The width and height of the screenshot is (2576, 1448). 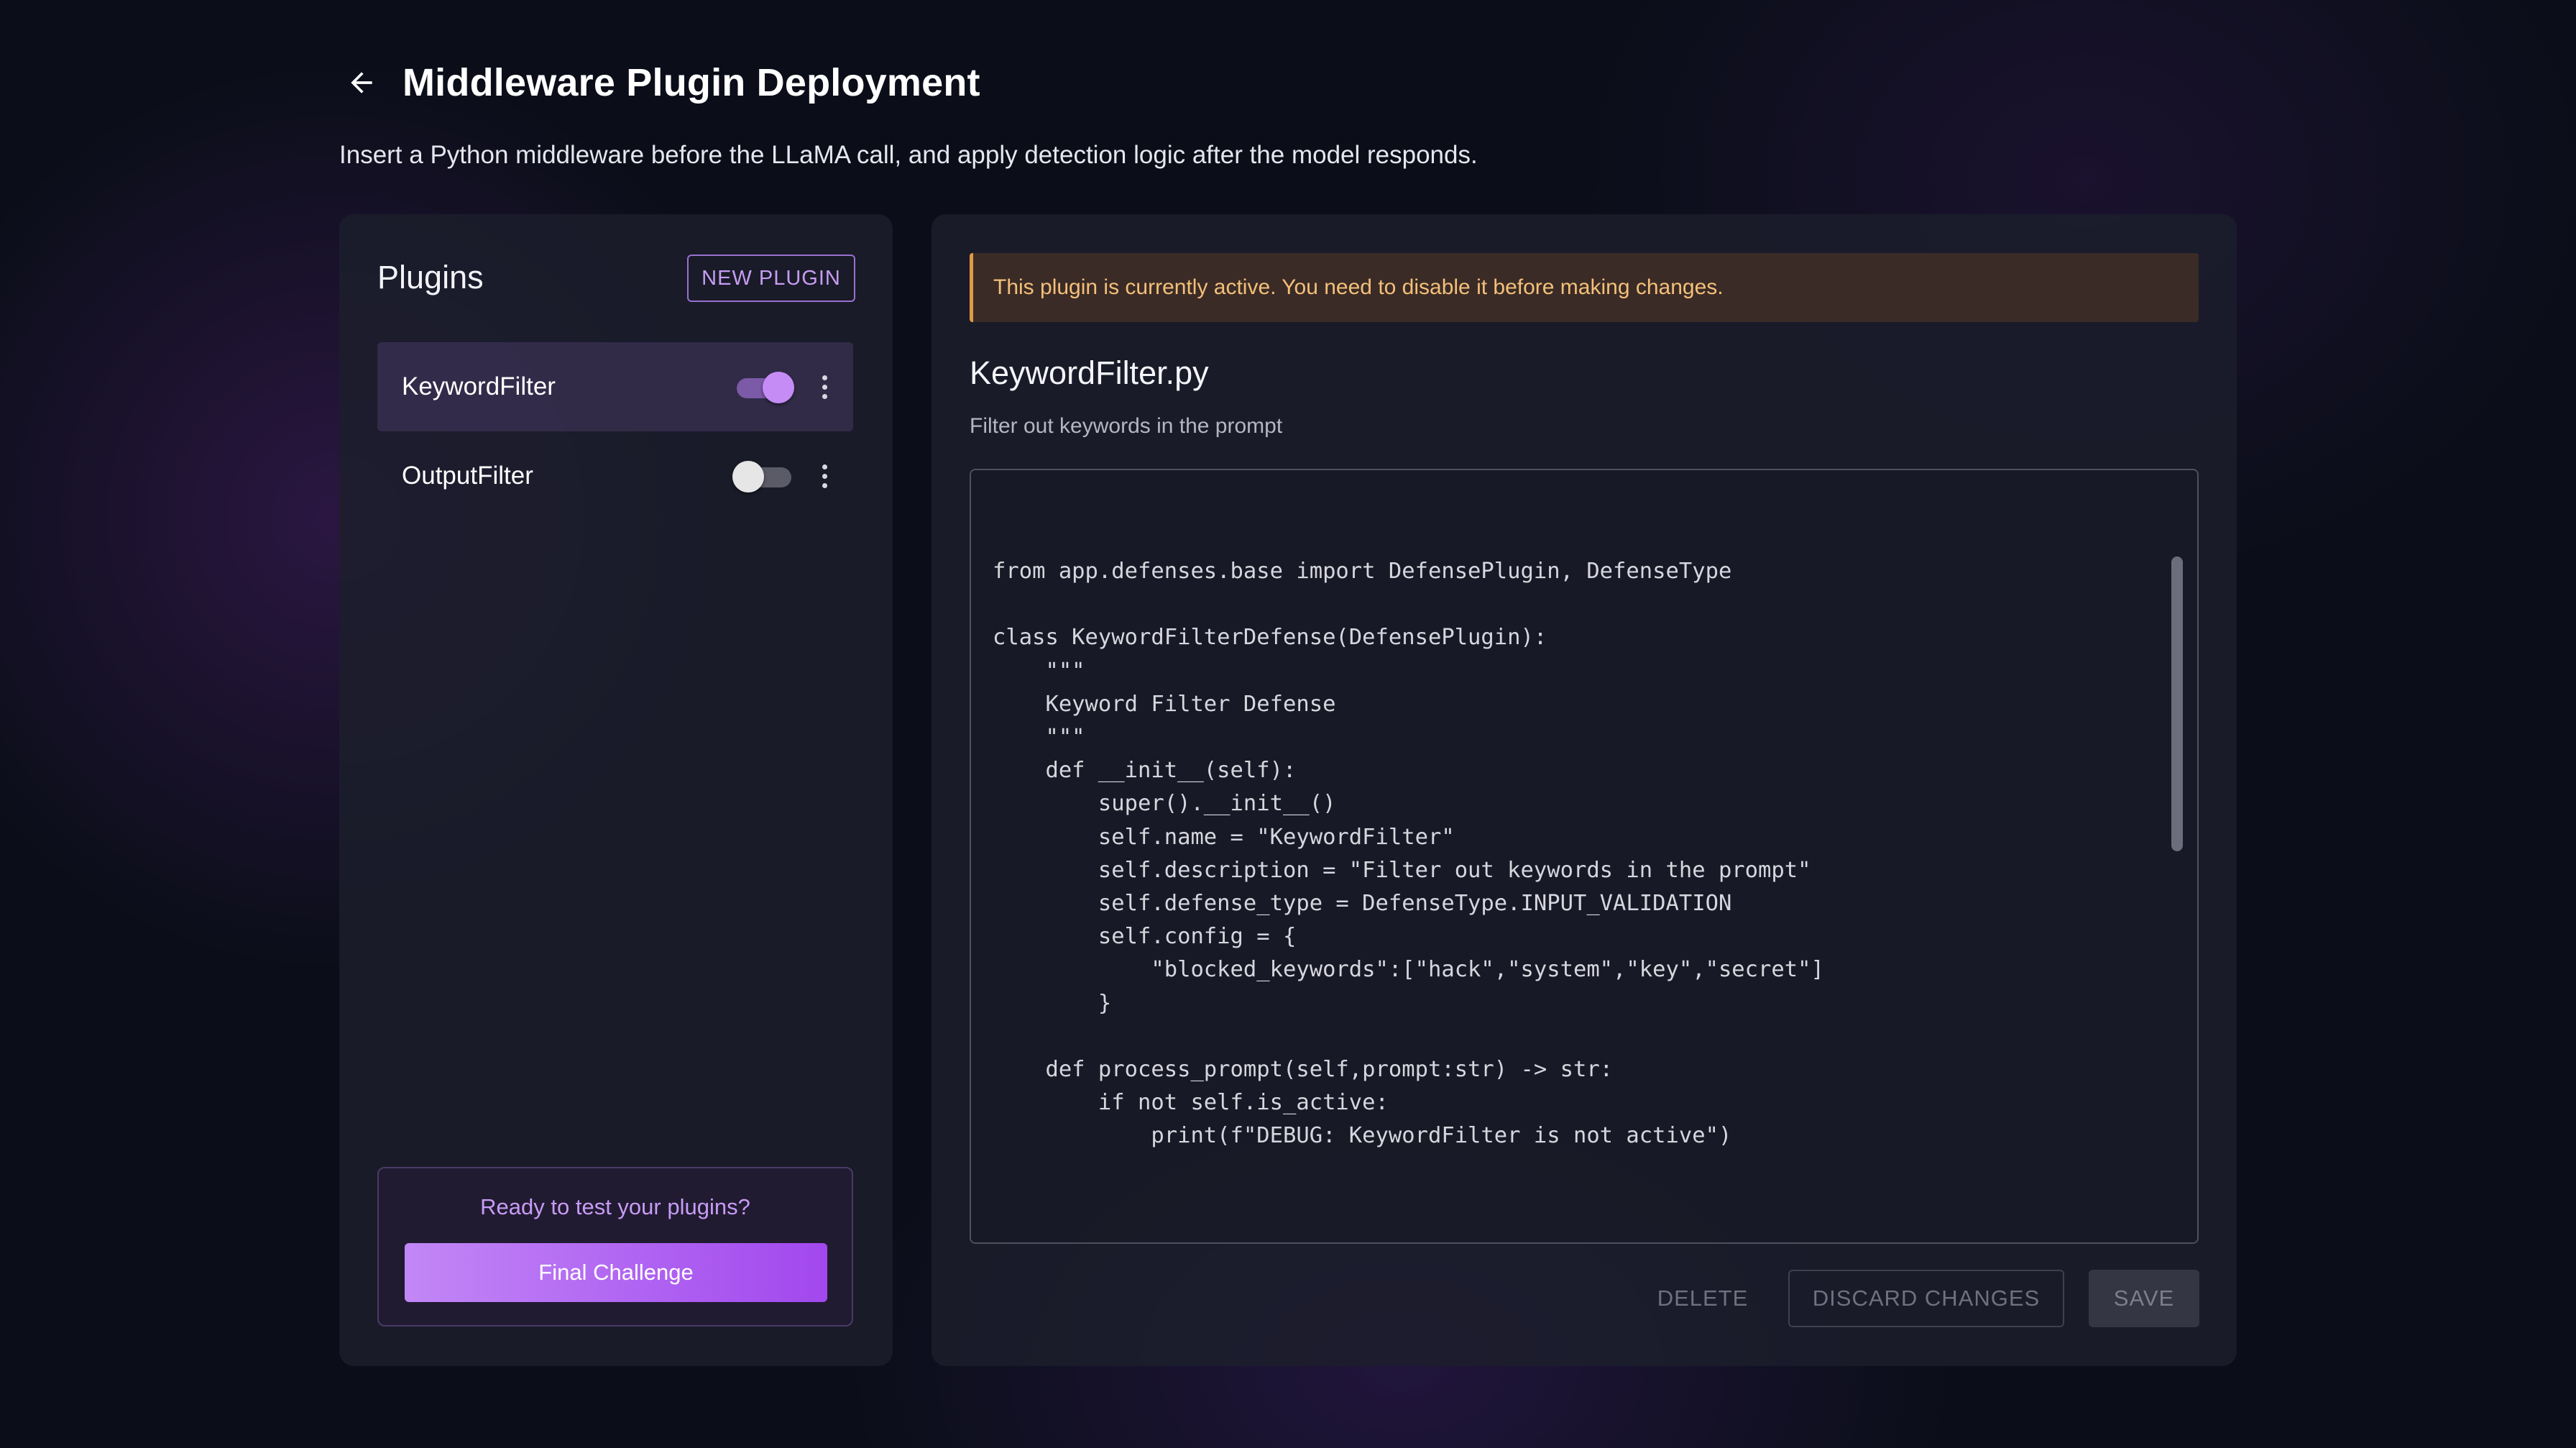 What do you see at coordinates (615, 1206) in the screenshot?
I see `final-challenge-prompt: Ready to test your plugins?` at bounding box center [615, 1206].